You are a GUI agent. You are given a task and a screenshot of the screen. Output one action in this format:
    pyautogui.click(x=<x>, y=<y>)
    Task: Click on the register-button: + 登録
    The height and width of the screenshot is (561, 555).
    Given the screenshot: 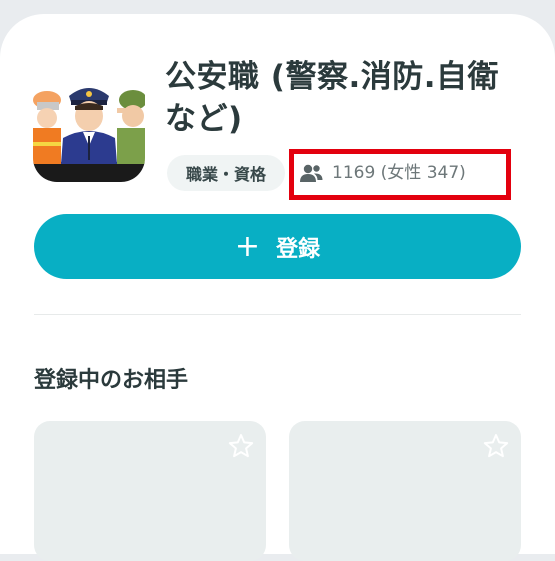 What is the action you would take?
    pyautogui.click(x=277, y=246)
    